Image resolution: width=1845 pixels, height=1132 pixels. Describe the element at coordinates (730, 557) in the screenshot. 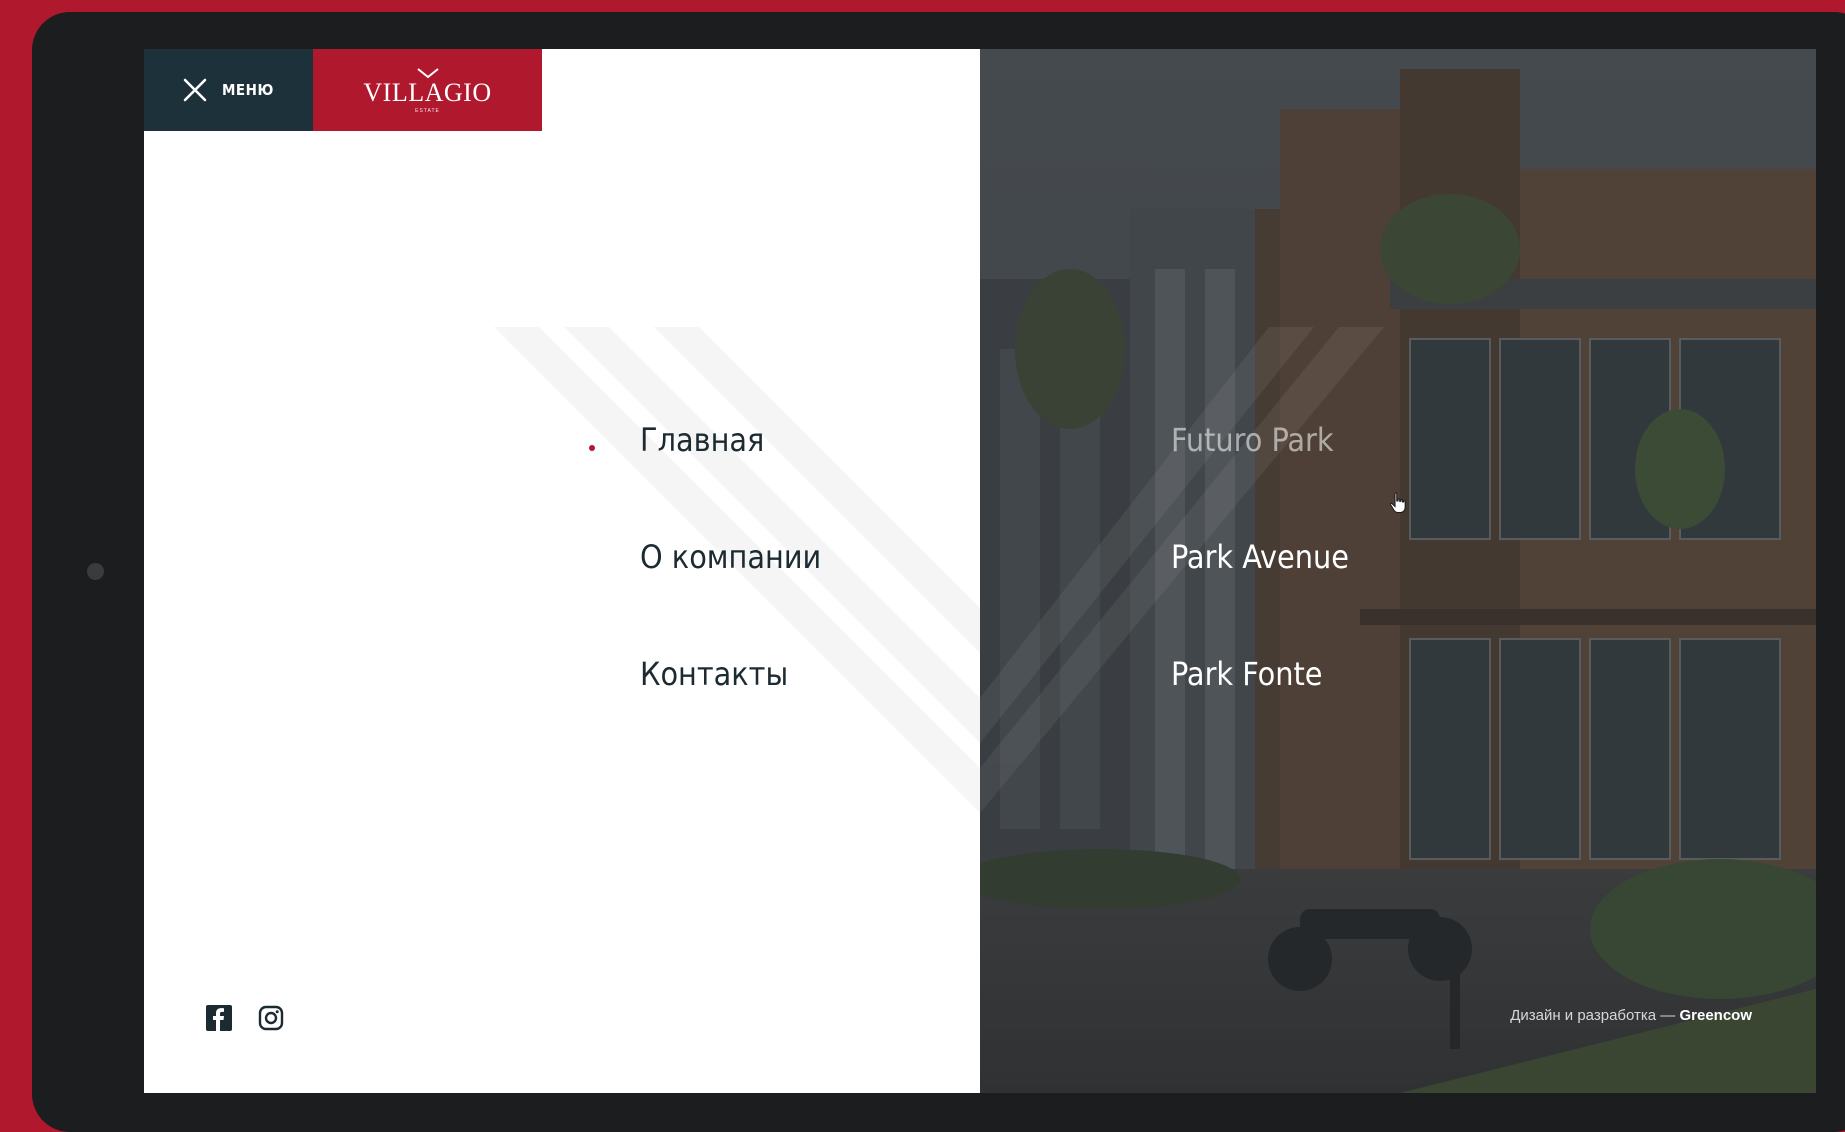

I see `nav-item-about: О компании` at that location.